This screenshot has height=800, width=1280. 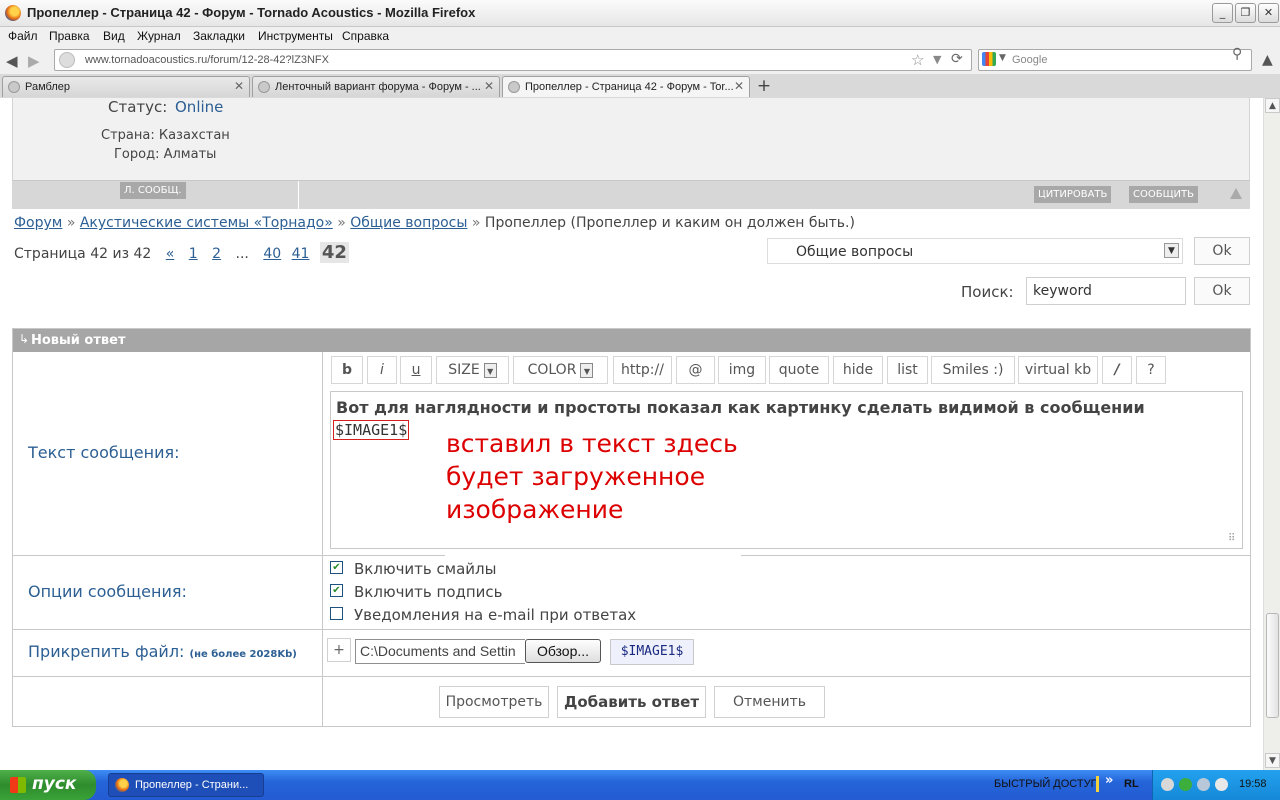 What do you see at coordinates (416, 370) in the screenshot?
I see `underline-button: u` at bounding box center [416, 370].